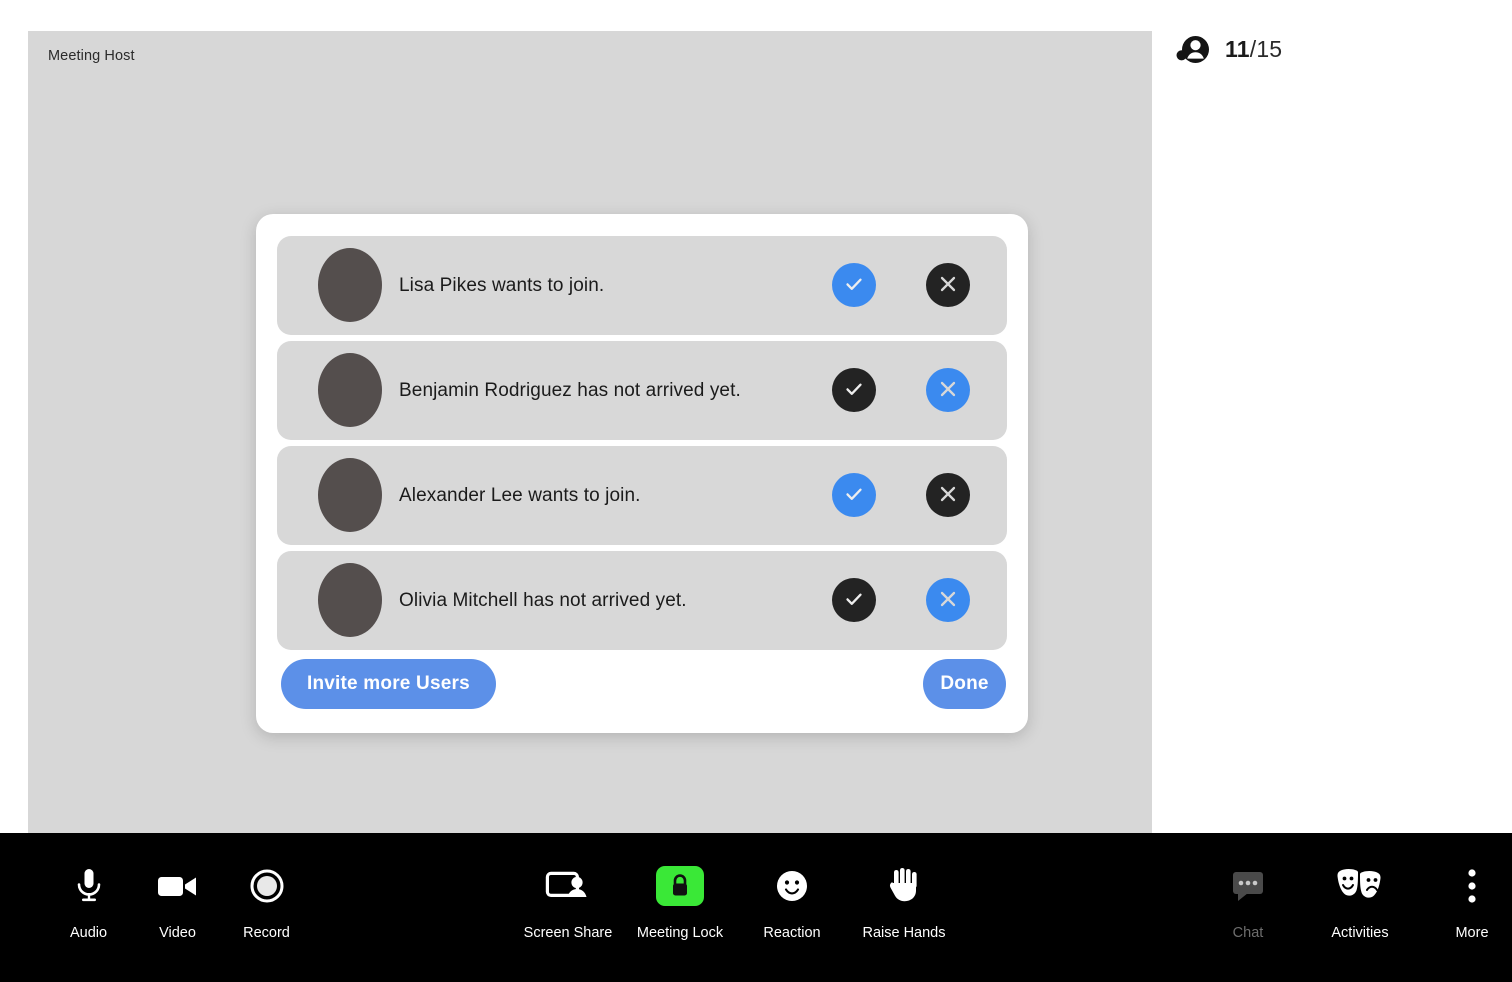 The image size is (1512, 982). I want to click on host-name-label: Meeting Host, so click(91, 56).